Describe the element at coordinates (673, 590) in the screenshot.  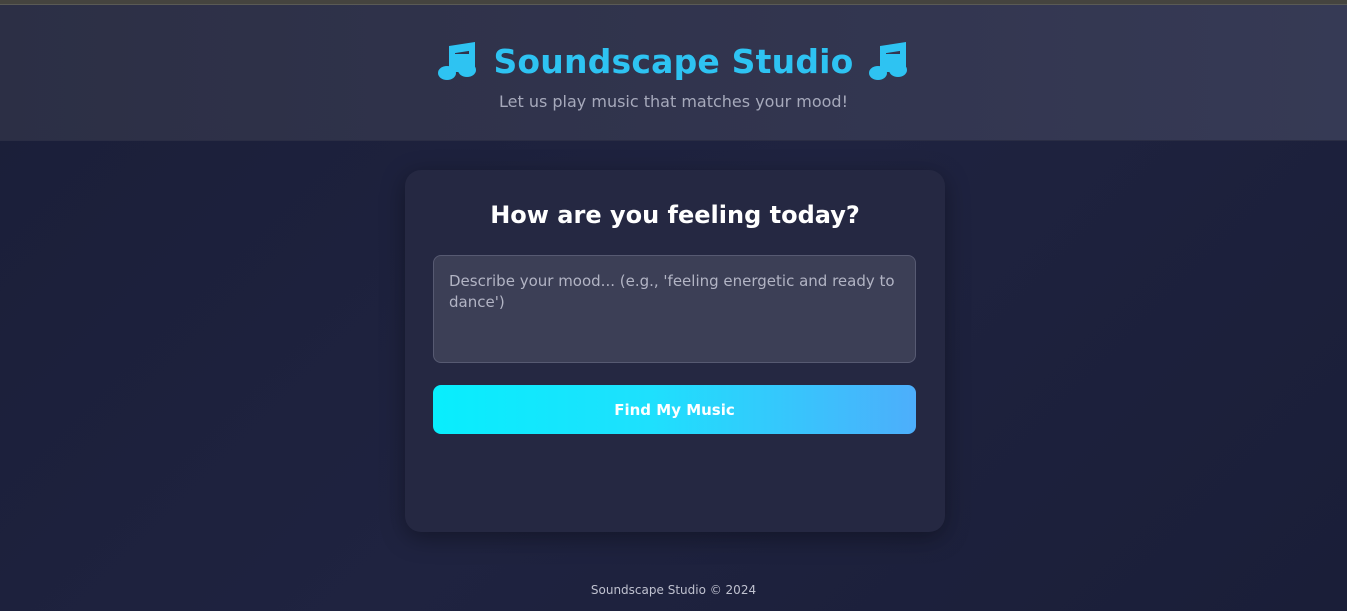
I see `page-footer: Soundscape Studio © 2024` at that location.